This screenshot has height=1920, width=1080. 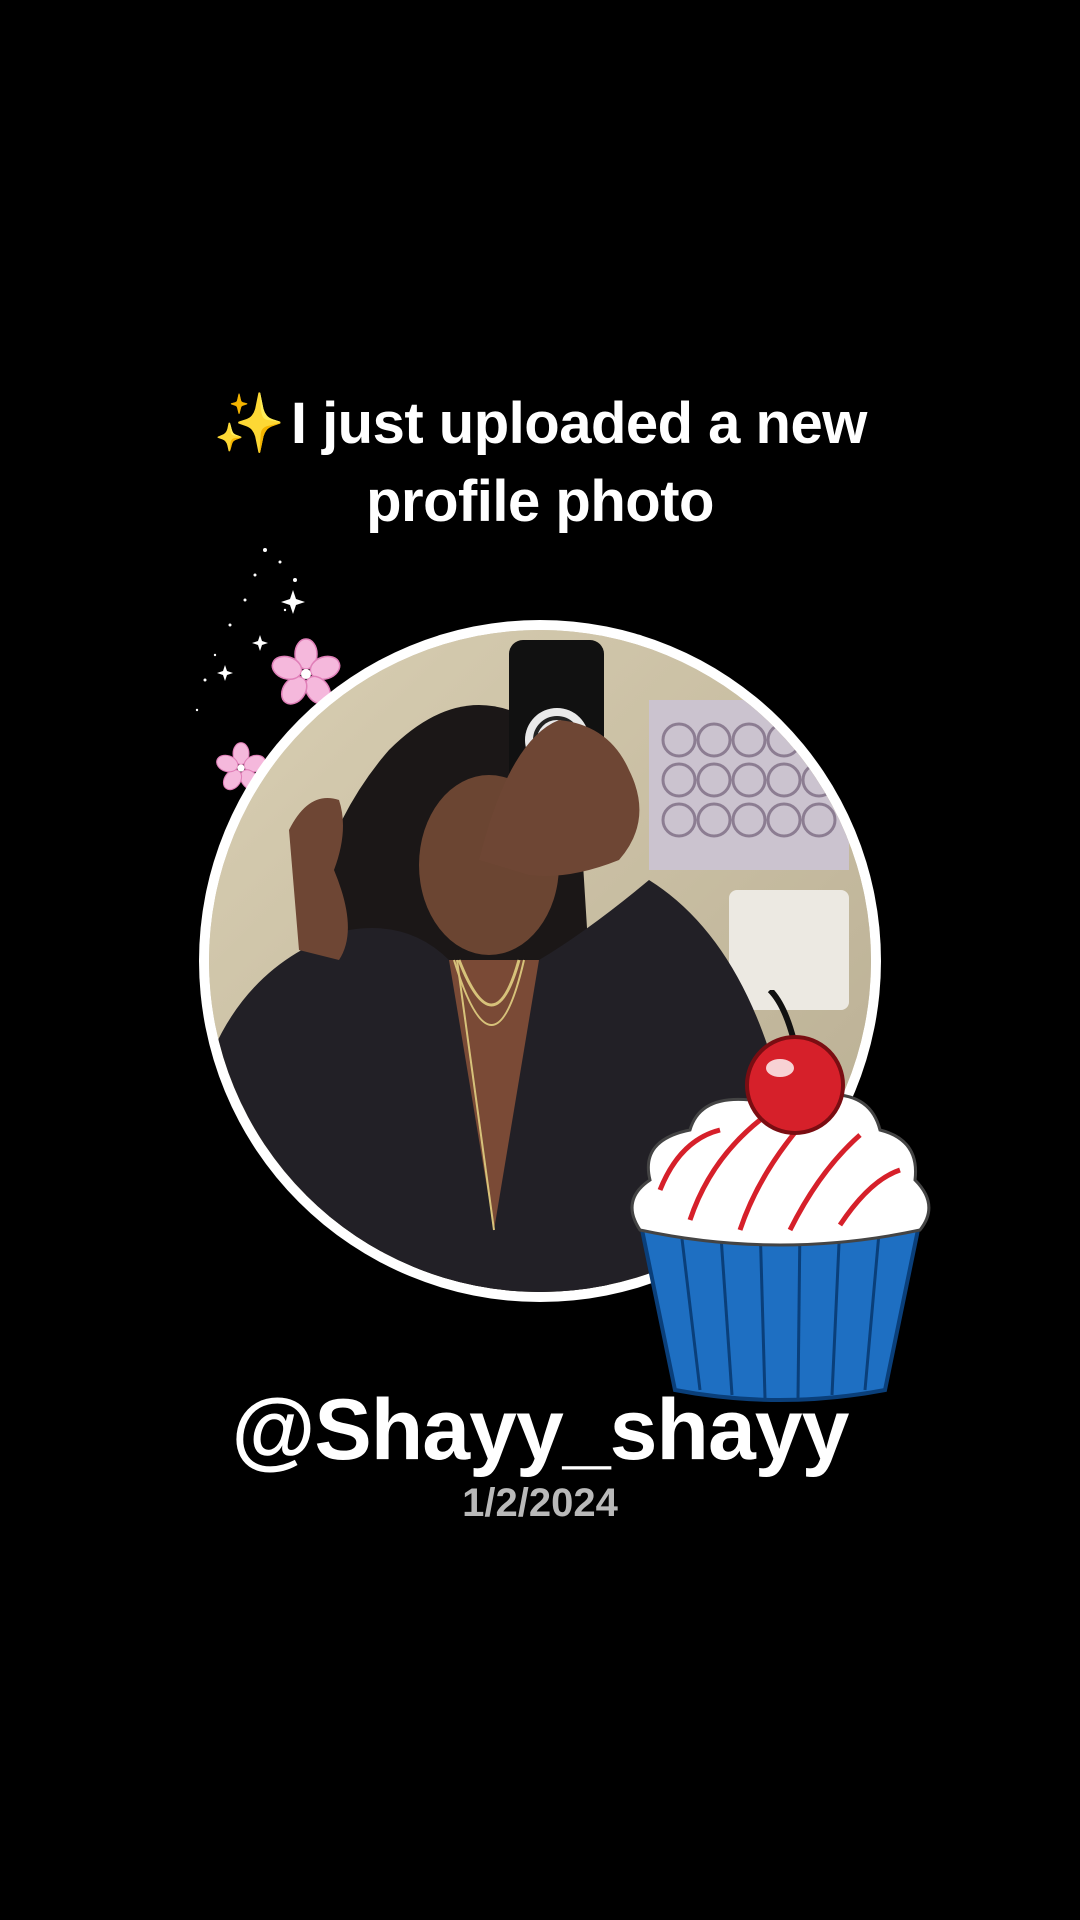 I want to click on headline-text-2: profile photo, so click(x=540, y=501).